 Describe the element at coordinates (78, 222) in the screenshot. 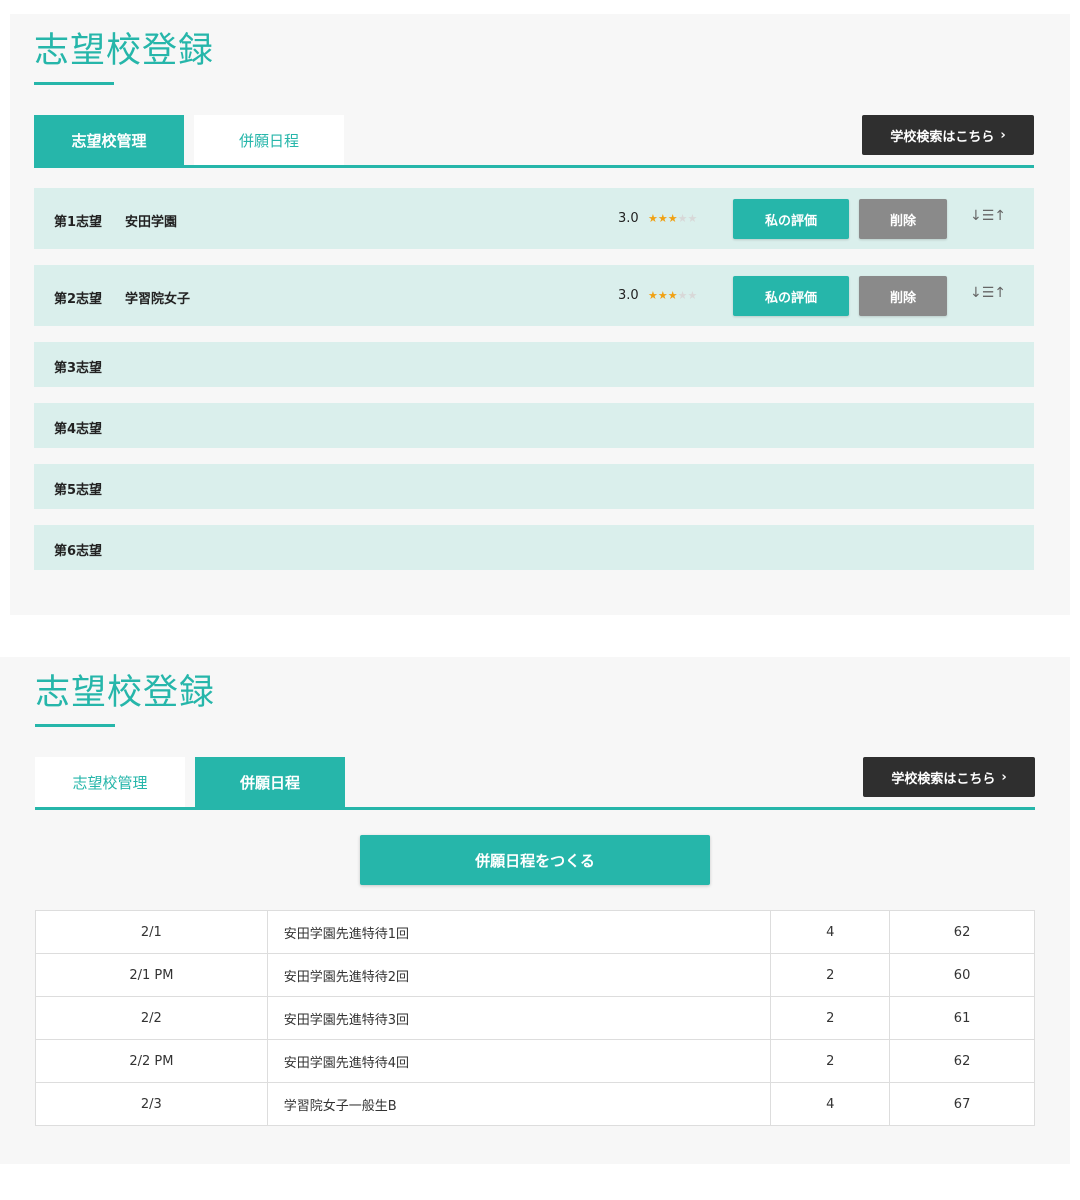

I see `choice-rank: 第1志望` at that location.